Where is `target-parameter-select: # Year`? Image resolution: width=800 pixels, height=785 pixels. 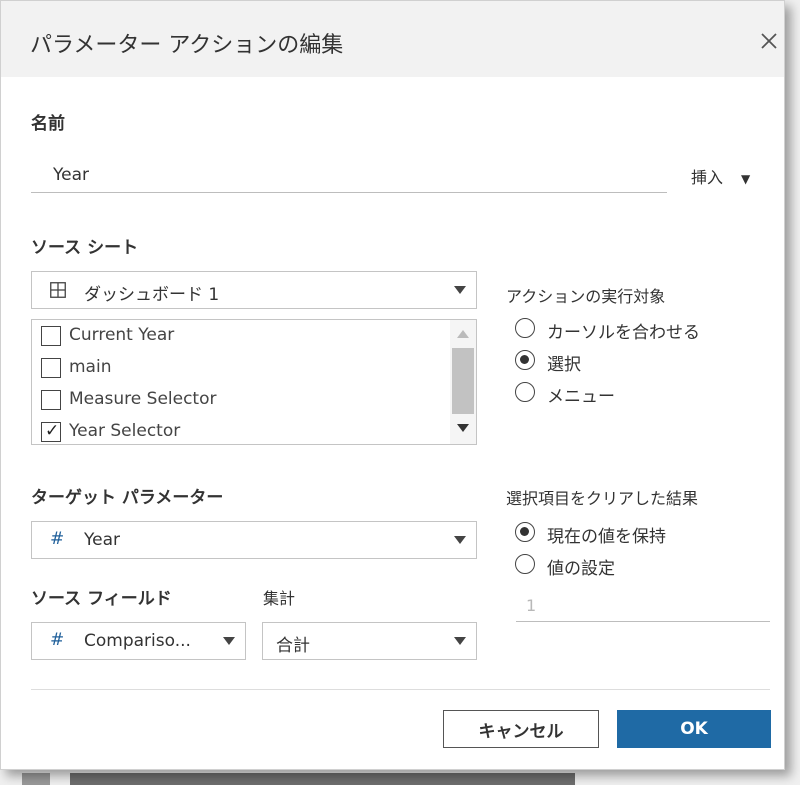 target-parameter-select: # Year is located at coordinates (254, 540).